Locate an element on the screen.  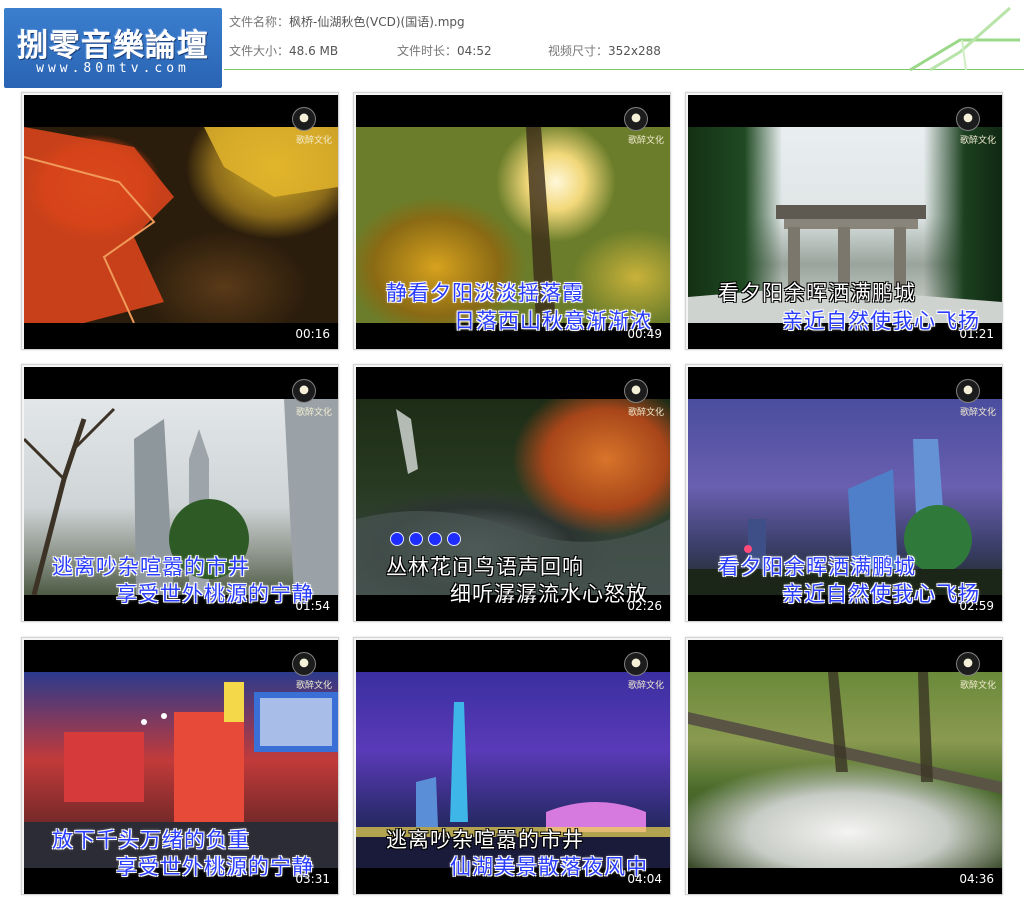
countdown-dots is located at coordinates (428, 540).